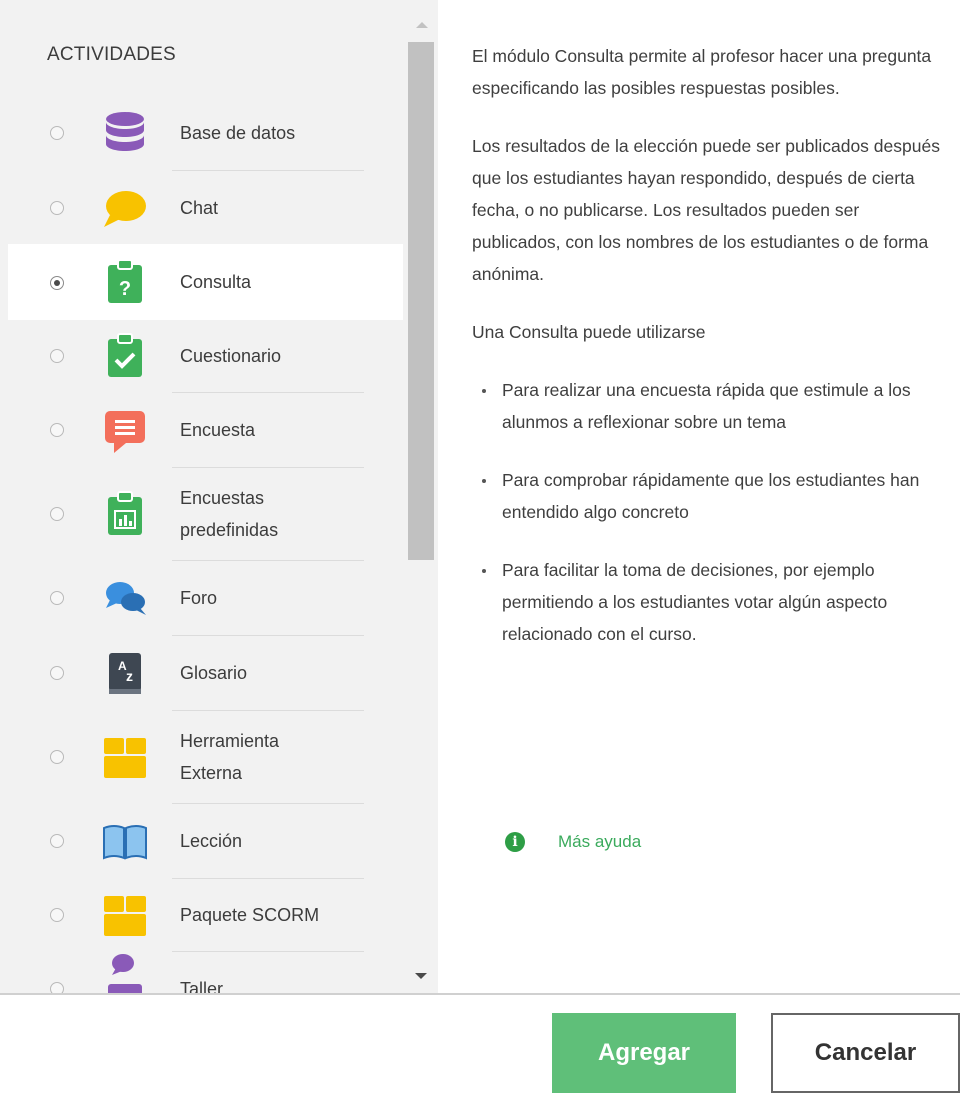 Image resolution: width=960 pixels, height=1093 pixels. What do you see at coordinates (865, 1053) in the screenshot?
I see `cancel-button: Cancelar` at bounding box center [865, 1053].